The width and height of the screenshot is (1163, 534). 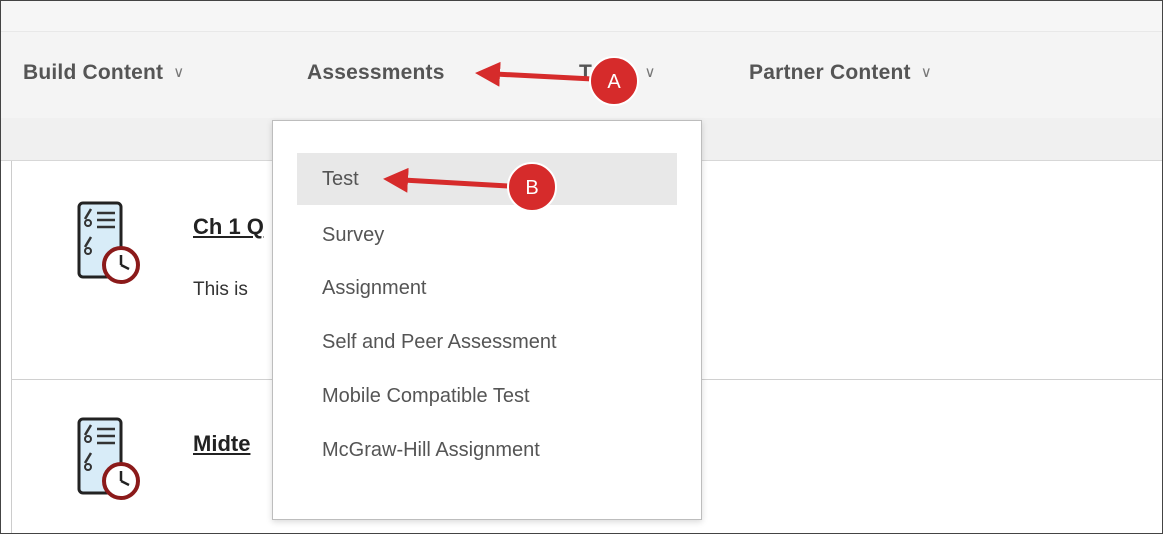 What do you see at coordinates (487, 288) in the screenshot?
I see `dropdown-item-assignment: Assignment` at bounding box center [487, 288].